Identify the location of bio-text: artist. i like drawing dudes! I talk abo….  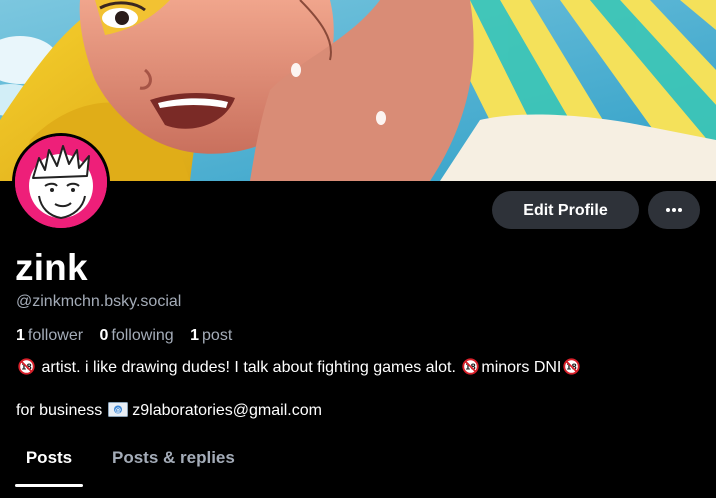
(248, 367).